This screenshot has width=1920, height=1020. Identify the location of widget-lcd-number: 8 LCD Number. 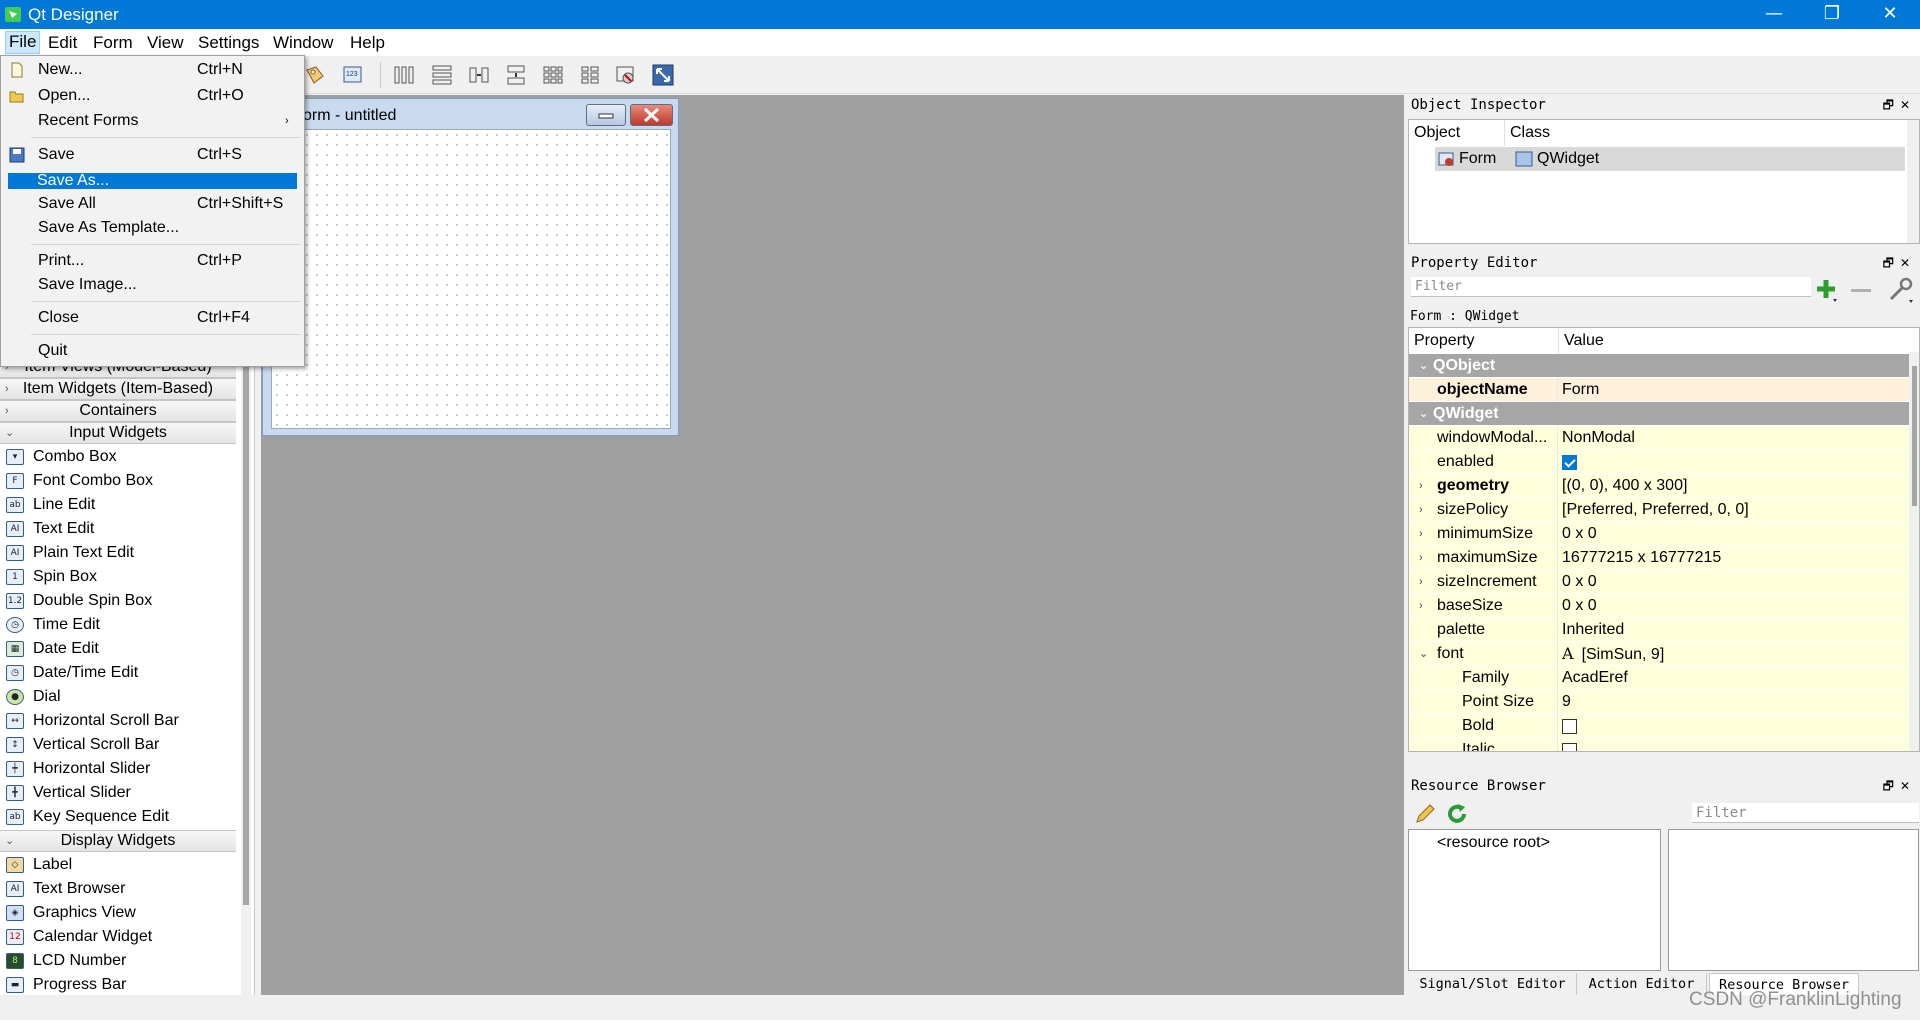
(120, 961).